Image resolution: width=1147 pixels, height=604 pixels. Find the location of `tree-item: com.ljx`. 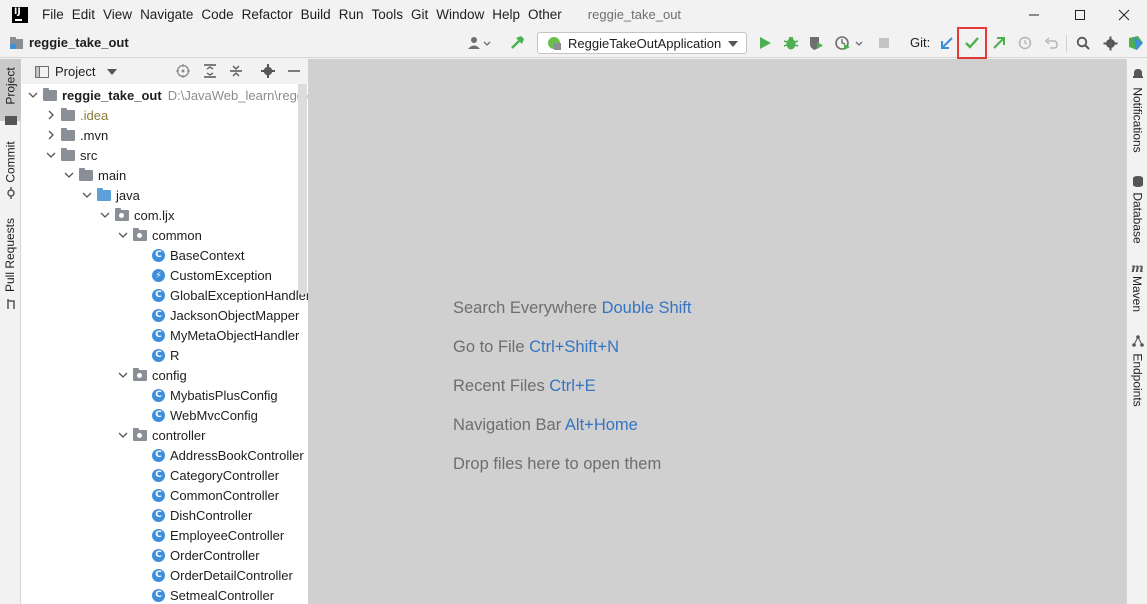

tree-item: com.ljx is located at coordinates (97, 215).